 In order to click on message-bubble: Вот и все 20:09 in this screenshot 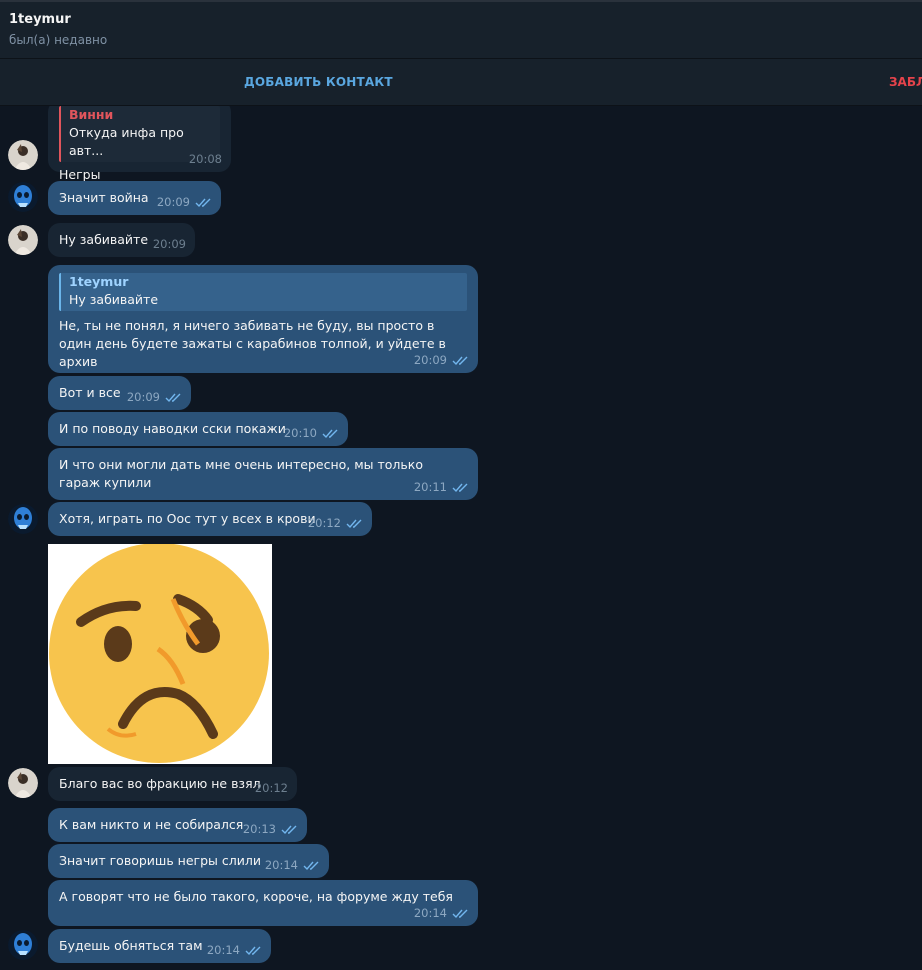, I will do `click(119, 393)`.